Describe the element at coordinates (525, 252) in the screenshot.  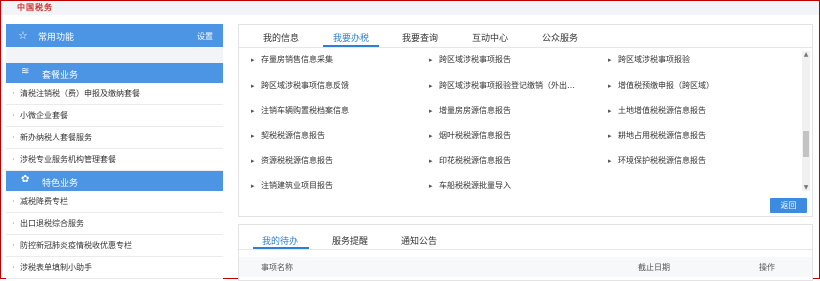
I see `todo-panel: 我的待办 服务提醒 通知公告 事项名称 截止日期 操作` at that location.